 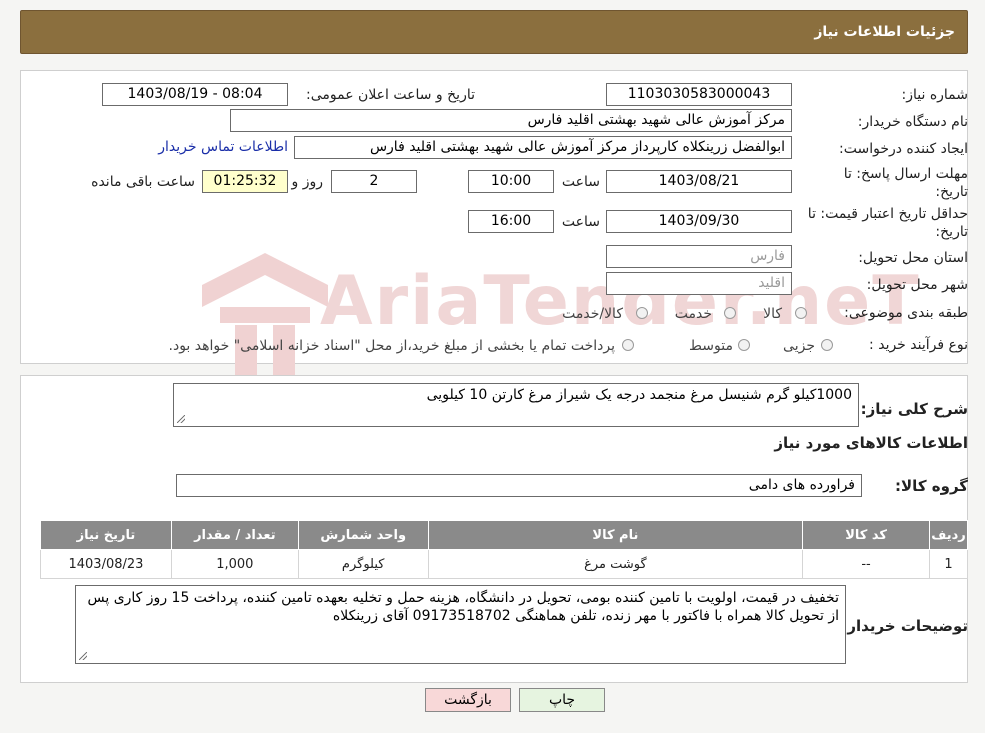 I want to click on cell-quantity: 1,000, so click(x=234, y=564).